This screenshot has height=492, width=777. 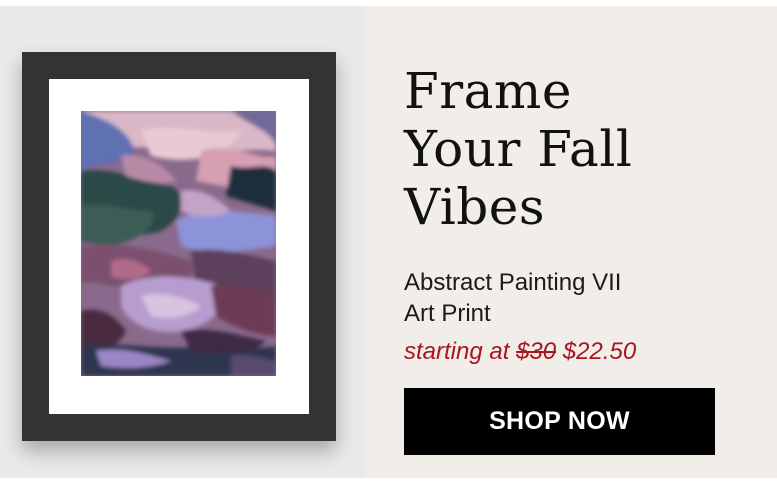 What do you see at coordinates (457, 351) in the screenshot?
I see `price-prefix: starting at` at bounding box center [457, 351].